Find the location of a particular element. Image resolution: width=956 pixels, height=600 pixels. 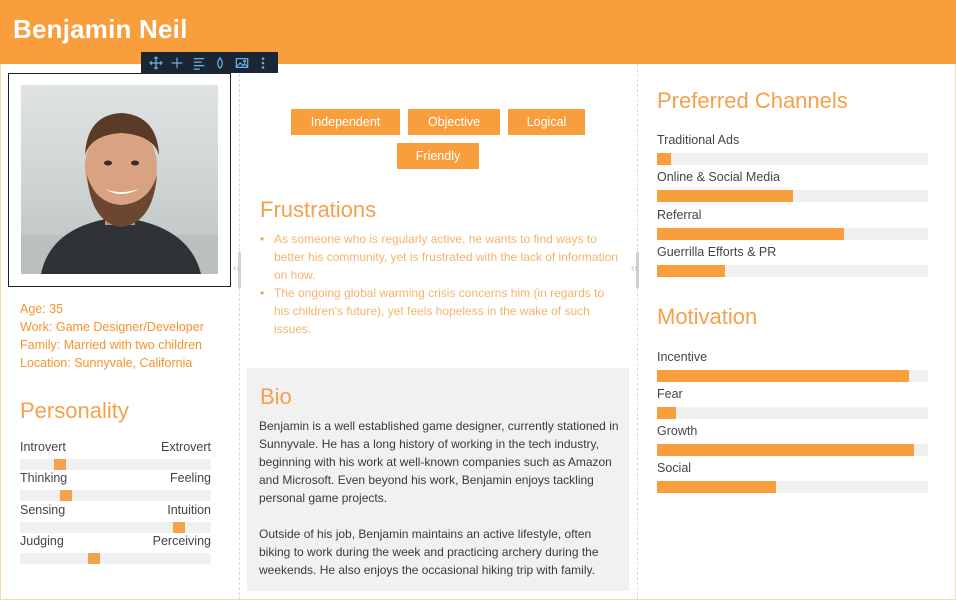

fact-age: Age: 35 is located at coordinates (42, 309).